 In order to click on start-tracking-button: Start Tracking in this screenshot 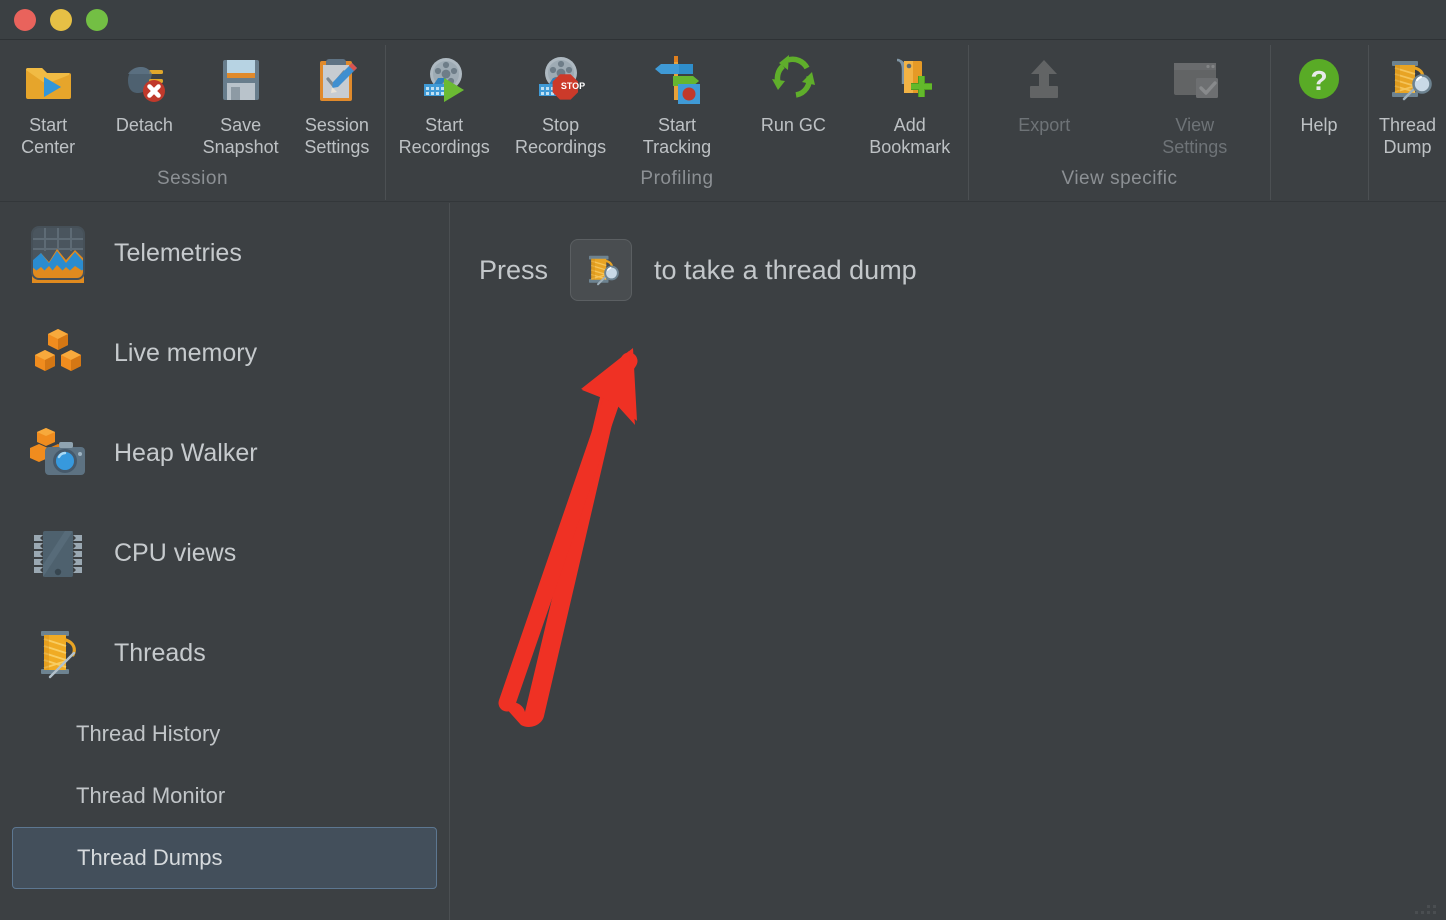, I will do `click(677, 99)`.